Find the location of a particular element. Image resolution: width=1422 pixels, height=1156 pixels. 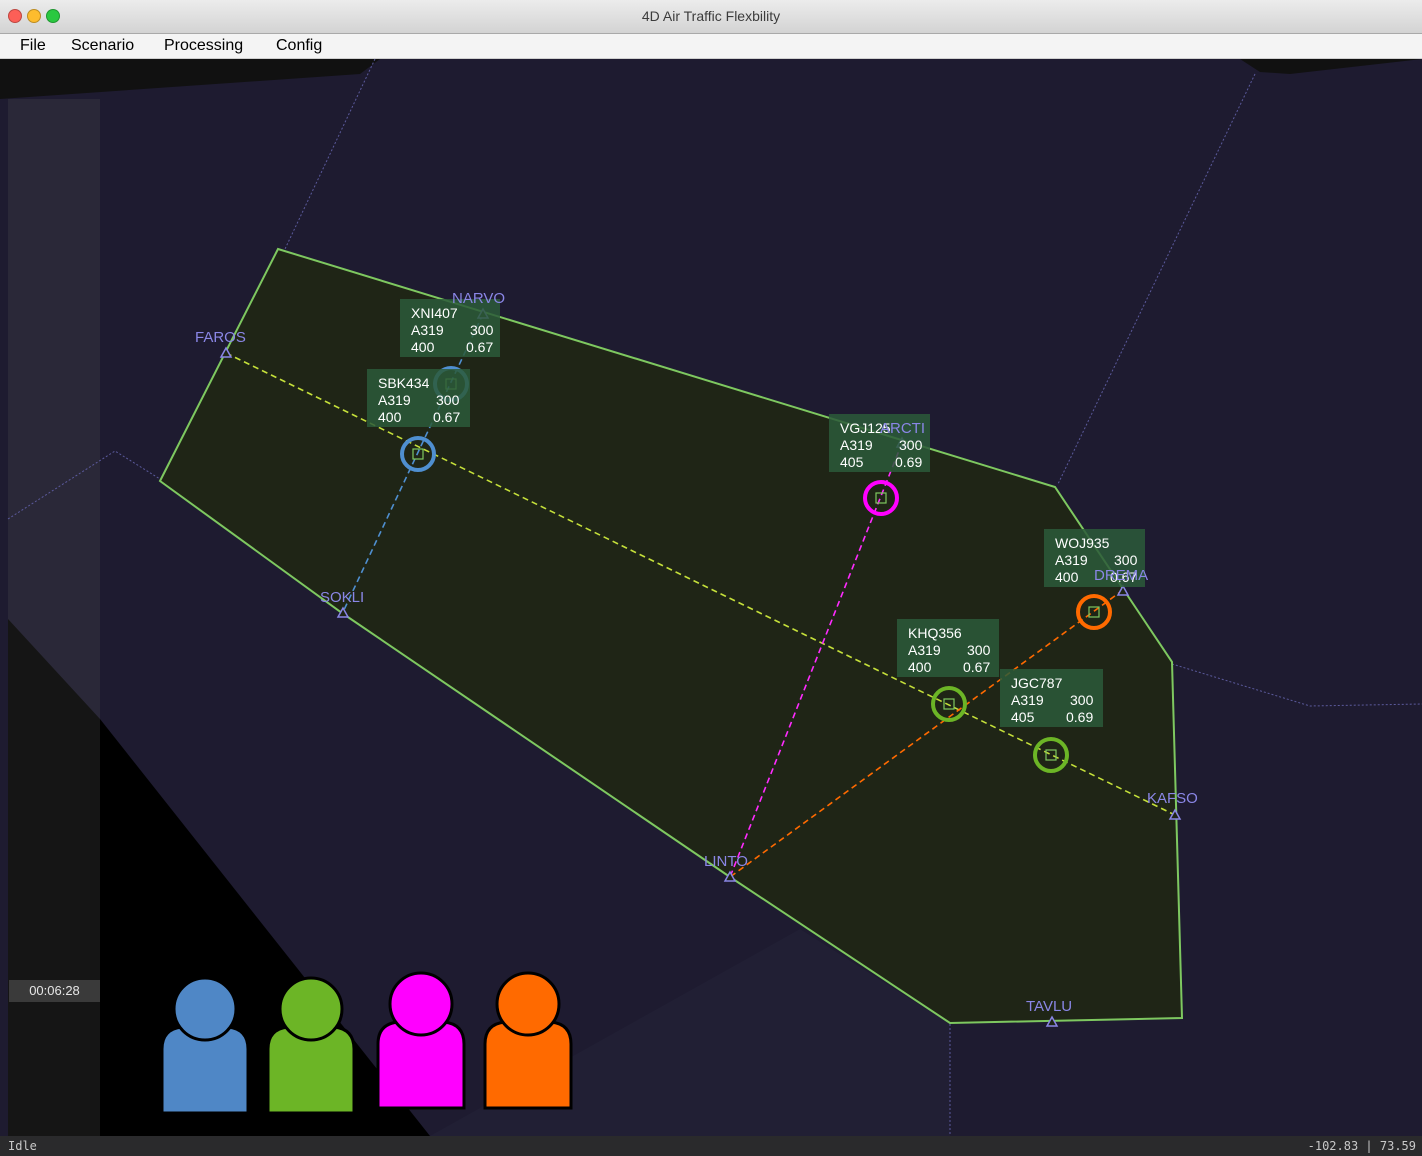

menu-file: File is located at coordinates (33, 46).